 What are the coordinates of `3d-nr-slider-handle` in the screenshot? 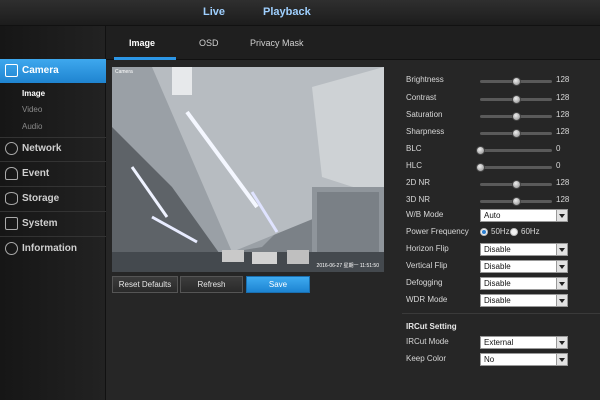 It's located at (517, 201).